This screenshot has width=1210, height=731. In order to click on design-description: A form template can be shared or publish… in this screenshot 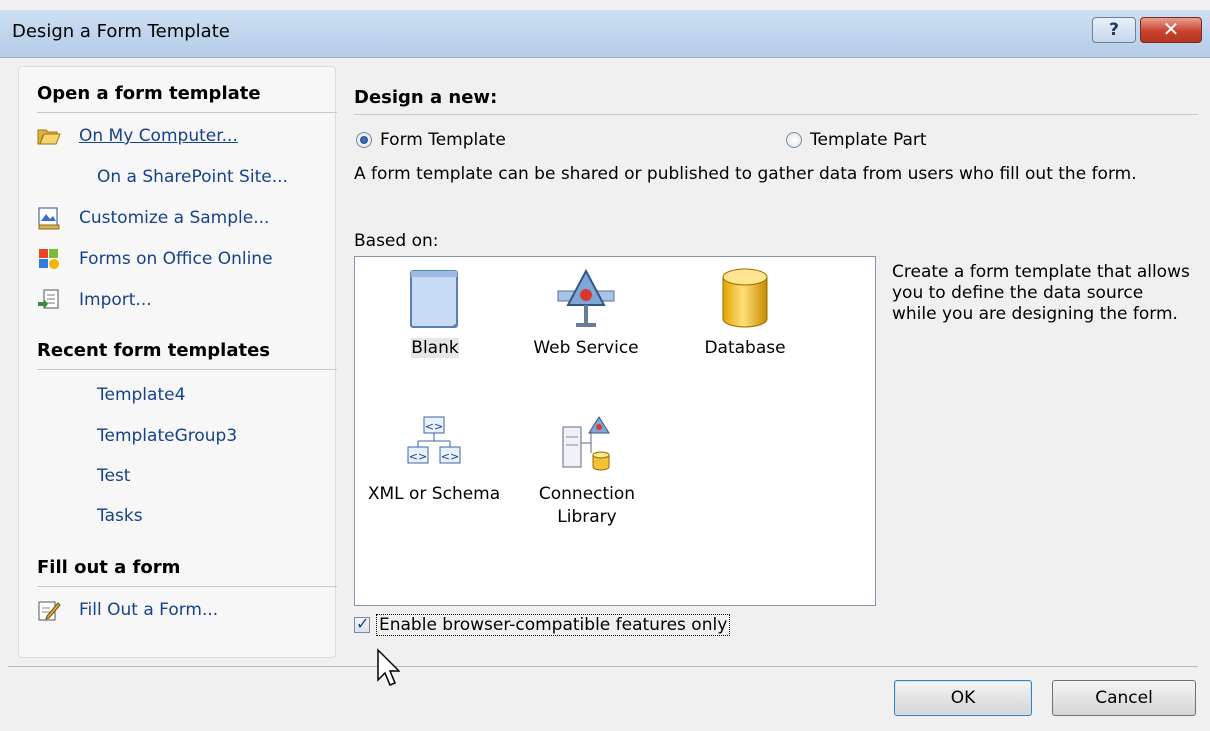, I will do `click(745, 174)`.